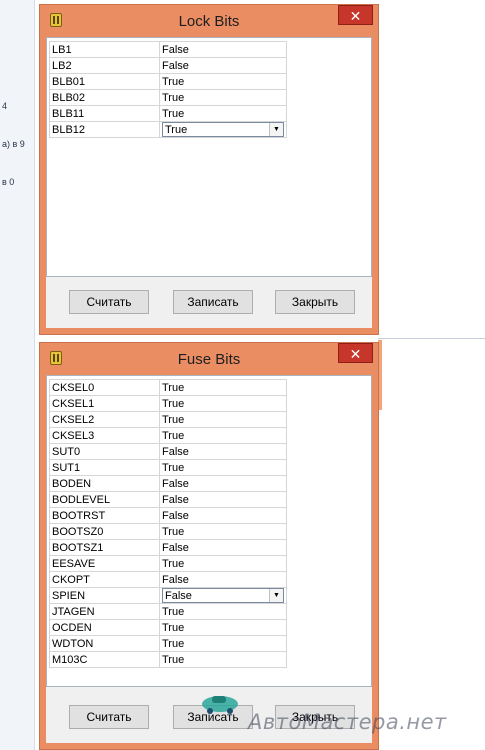 The height and width of the screenshot is (750, 485). Describe the element at coordinates (8, 182) in the screenshot. I see `background-text-fragment: в 0` at that location.